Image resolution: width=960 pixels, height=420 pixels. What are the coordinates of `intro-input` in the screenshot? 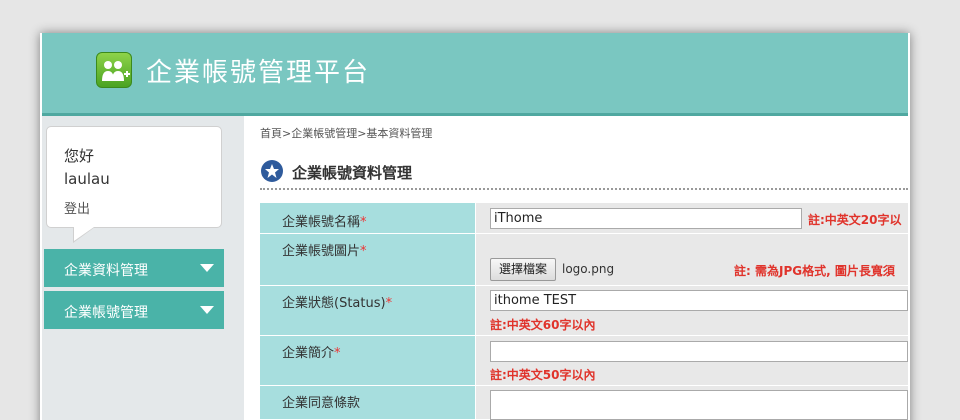 It's located at (699, 351).